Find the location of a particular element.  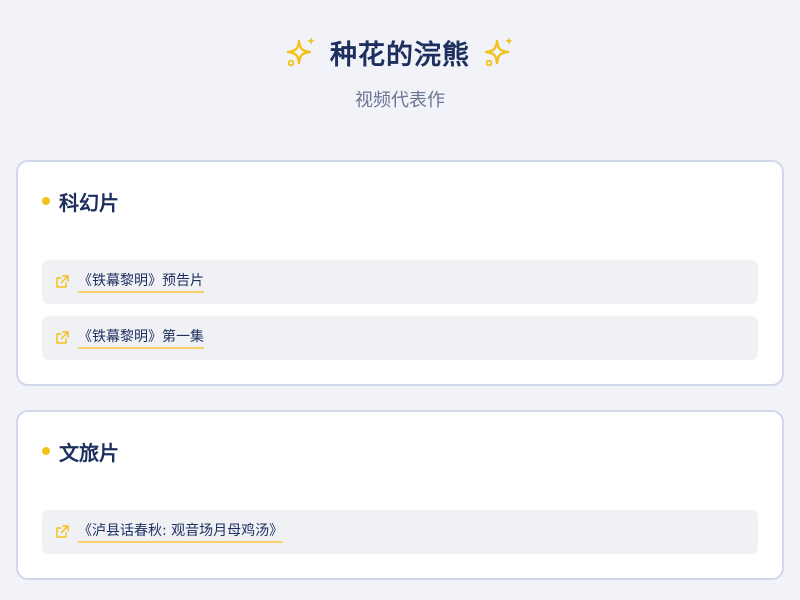

section-header: 科幻片 is located at coordinates (80, 201).